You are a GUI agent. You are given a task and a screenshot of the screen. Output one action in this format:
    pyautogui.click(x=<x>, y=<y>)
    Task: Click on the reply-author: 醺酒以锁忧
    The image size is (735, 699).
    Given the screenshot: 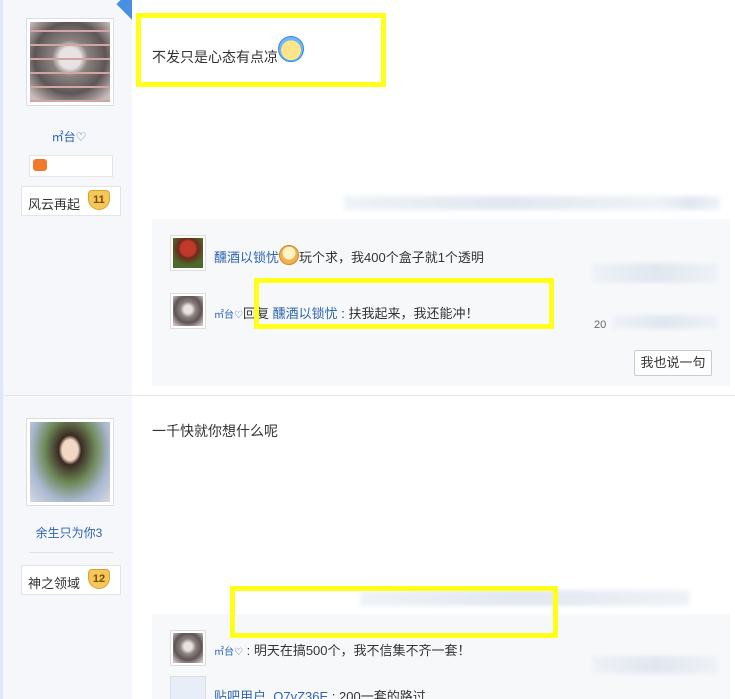 What is the action you would take?
    pyautogui.click(x=246, y=257)
    